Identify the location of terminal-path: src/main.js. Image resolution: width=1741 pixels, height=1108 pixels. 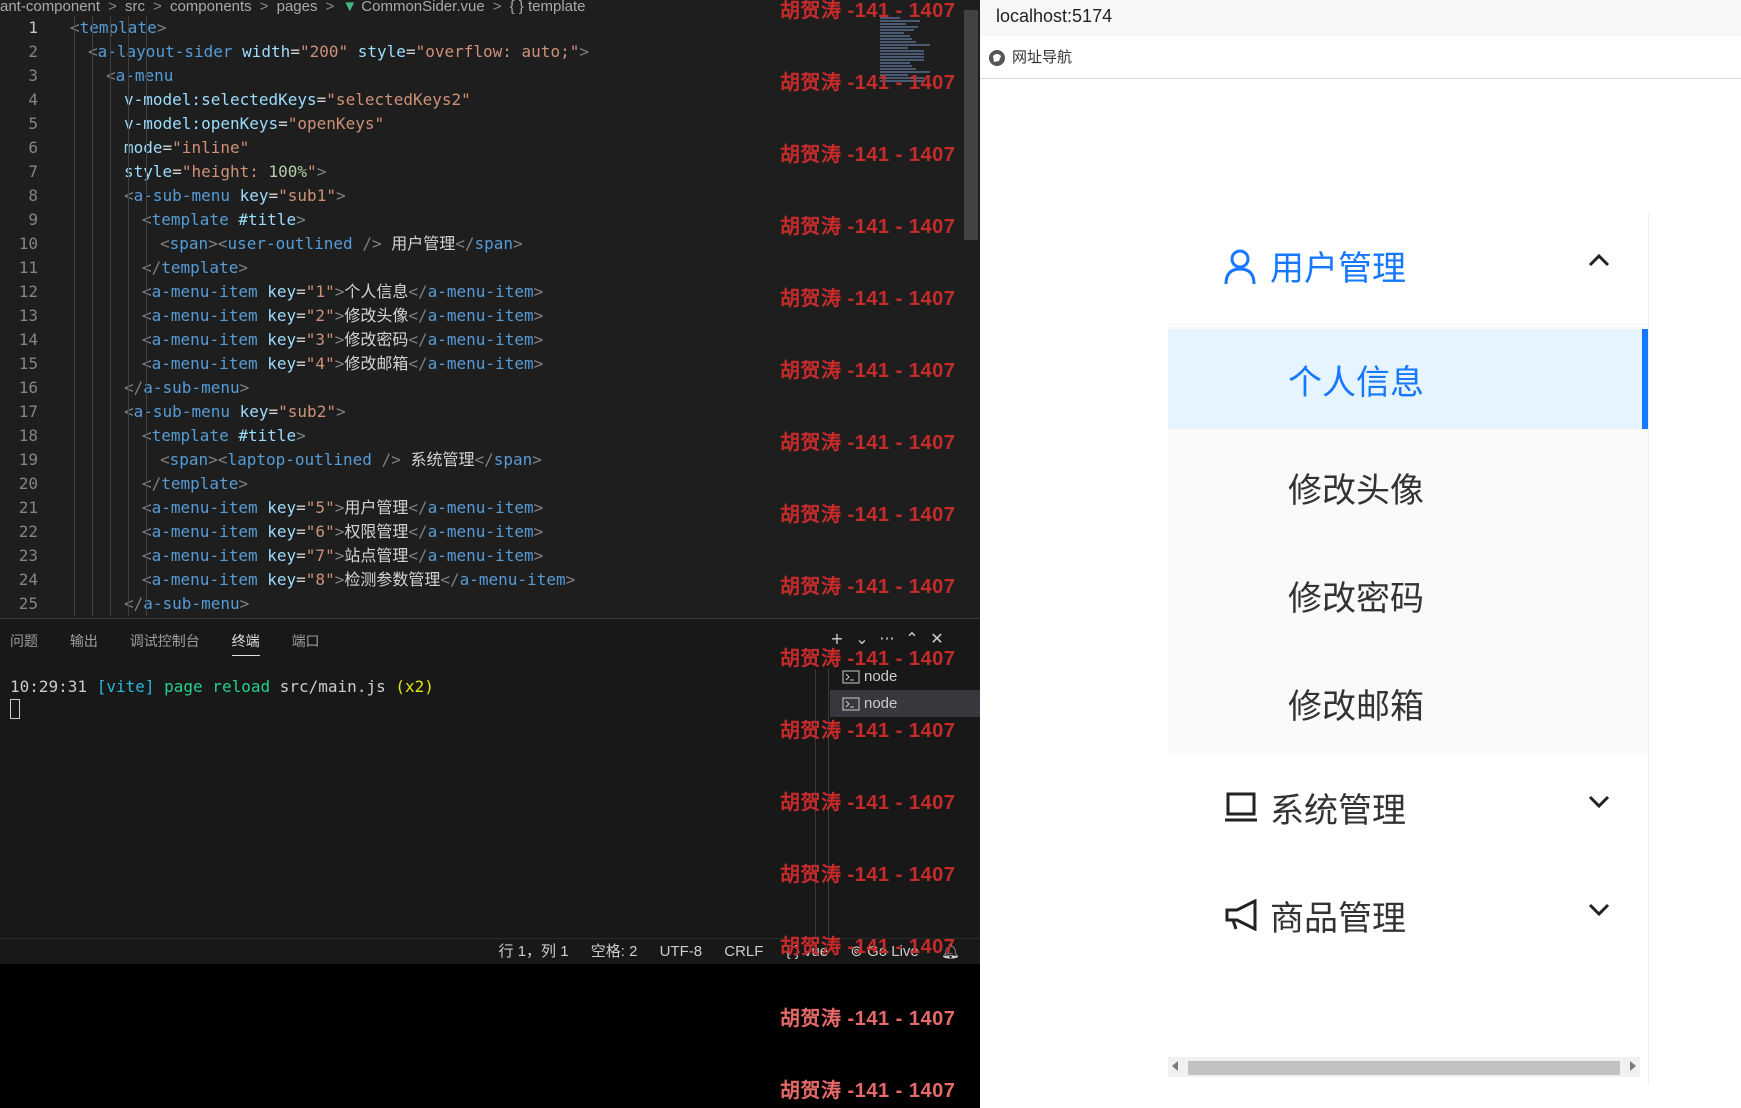
(332, 686).